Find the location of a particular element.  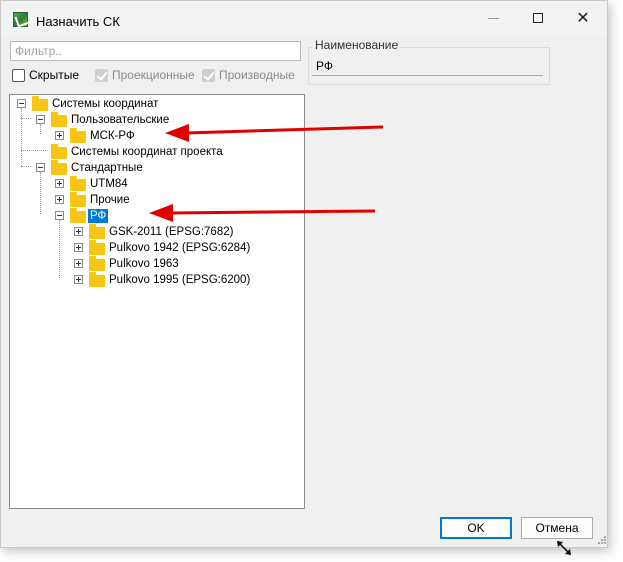

hidden-label: Скрытые is located at coordinates (54, 75).